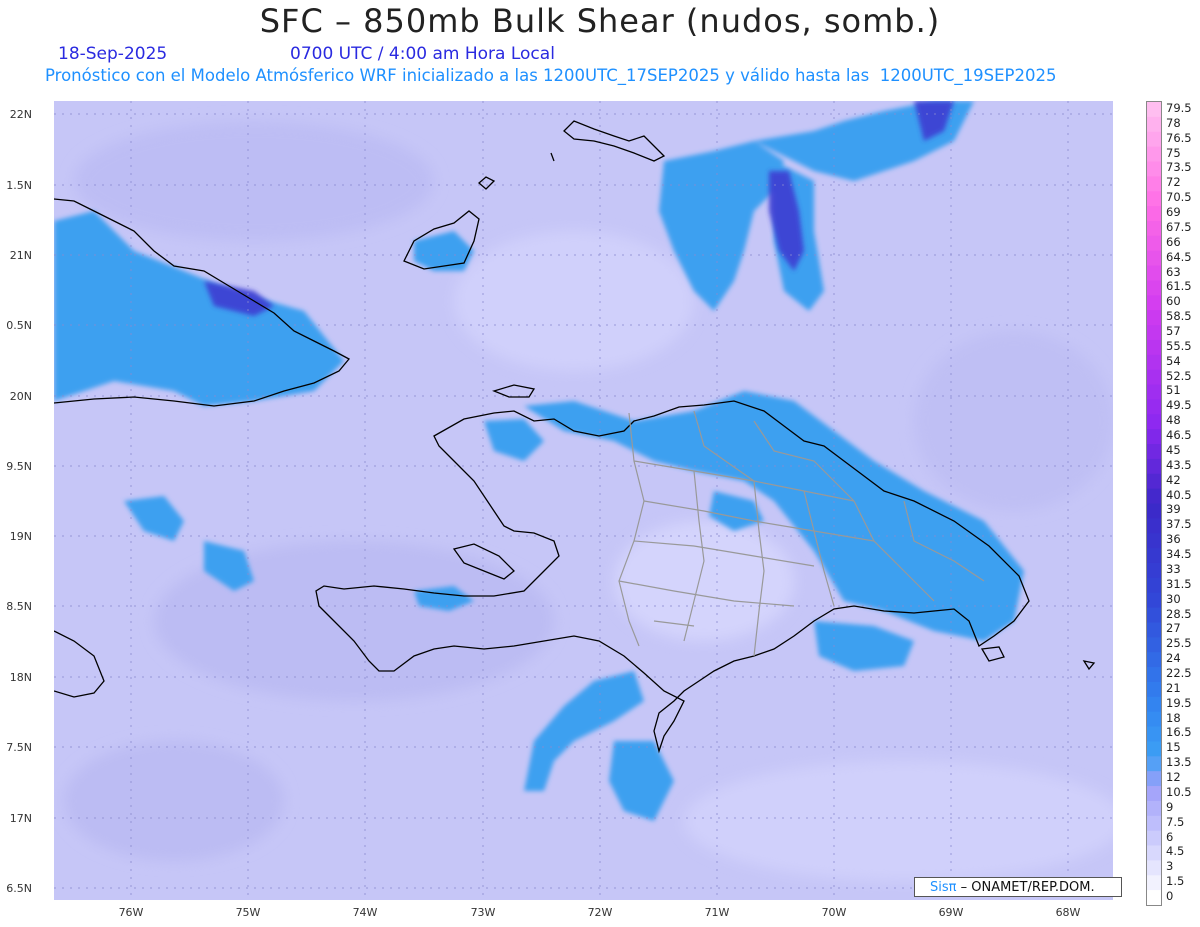 The image size is (1200, 927). What do you see at coordinates (20, 818) in the screenshot?
I see `lat-label: 17N` at bounding box center [20, 818].